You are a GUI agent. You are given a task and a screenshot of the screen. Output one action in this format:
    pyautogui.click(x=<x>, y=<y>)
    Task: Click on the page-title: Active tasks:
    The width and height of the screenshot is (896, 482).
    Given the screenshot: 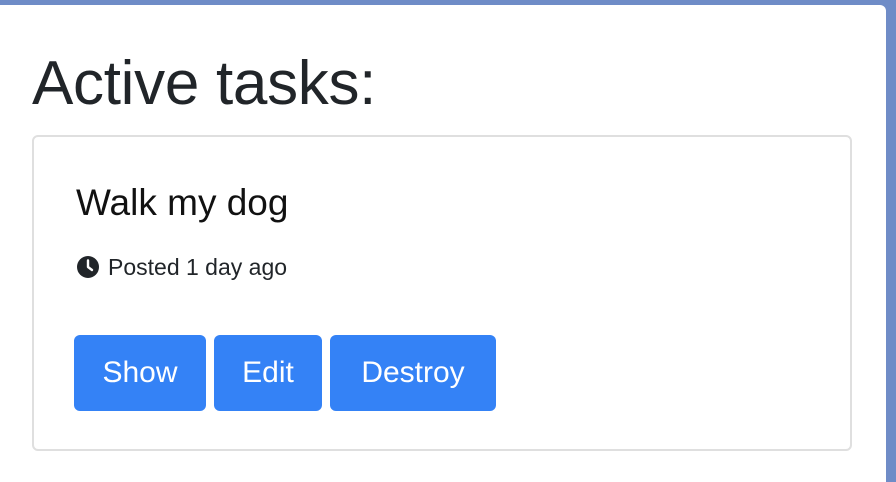 What is the action you would take?
    pyautogui.click(x=204, y=83)
    